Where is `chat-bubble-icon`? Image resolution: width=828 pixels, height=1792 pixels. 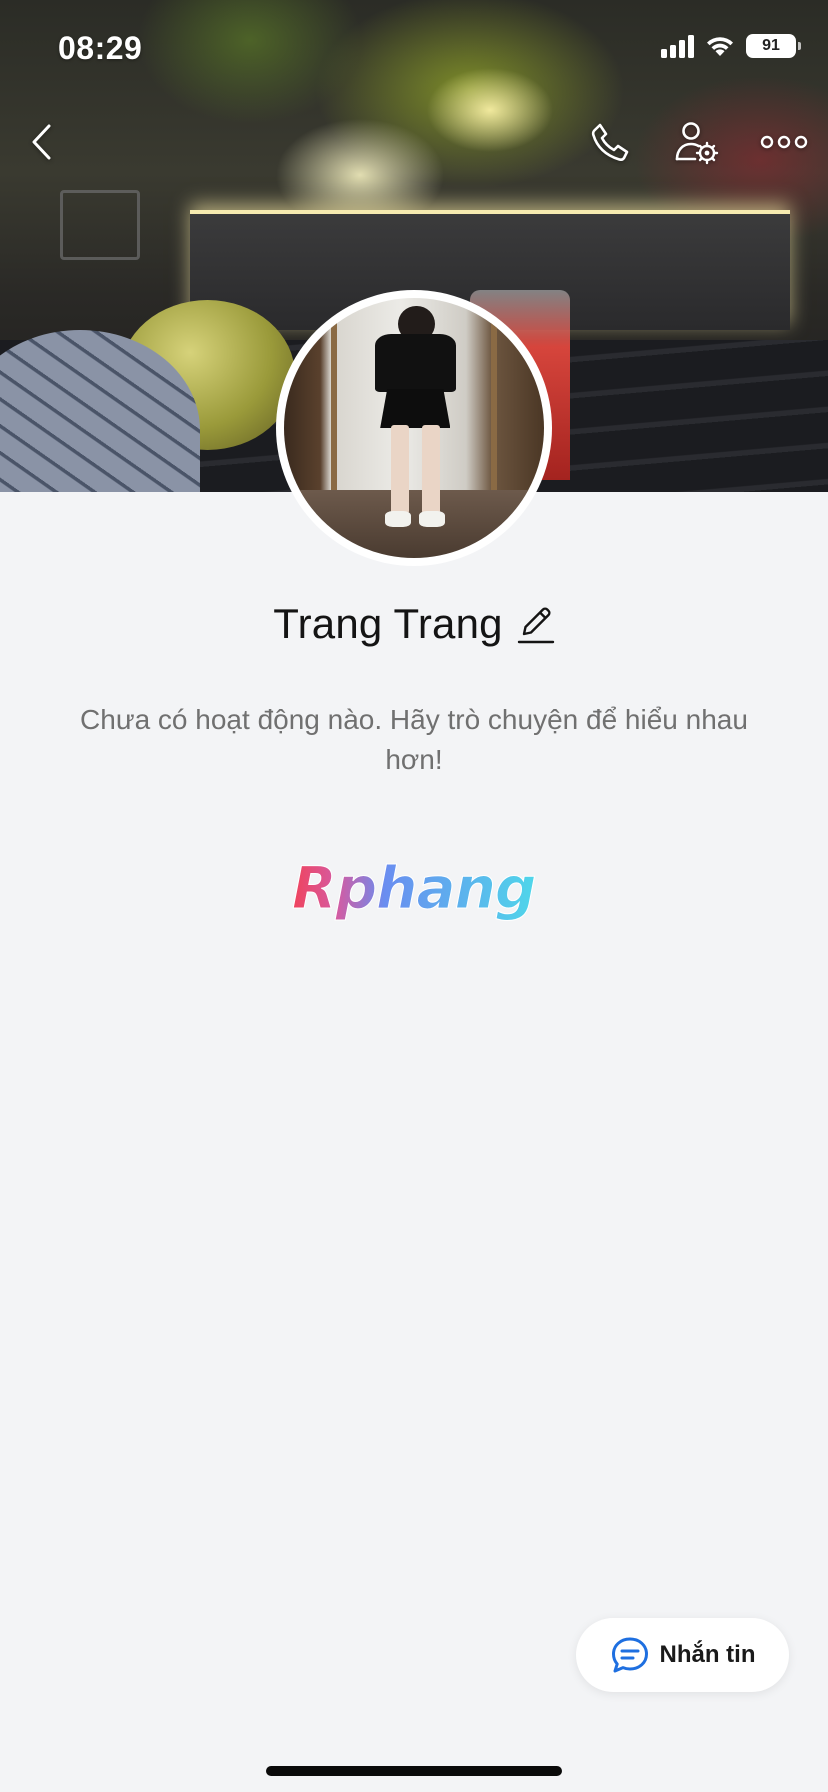
chat-bubble-icon is located at coordinates (629, 1655).